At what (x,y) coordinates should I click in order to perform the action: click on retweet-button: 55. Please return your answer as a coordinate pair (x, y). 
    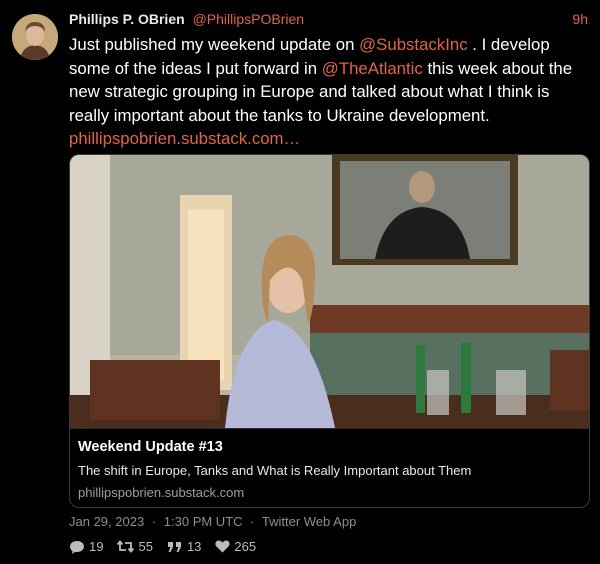
    Looking at the image, I should click on (135, 546).